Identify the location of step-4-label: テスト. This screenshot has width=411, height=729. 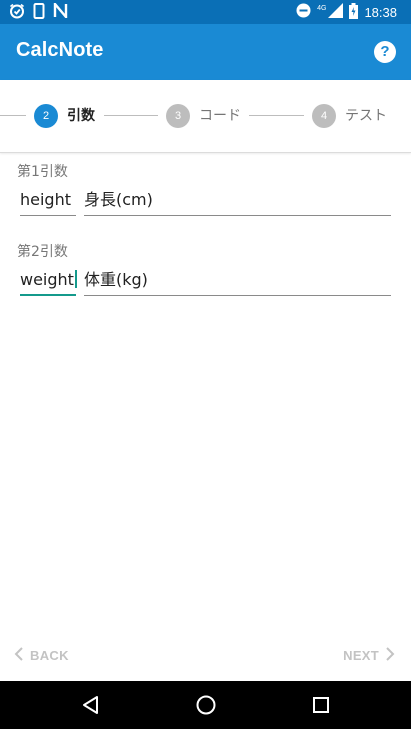
(366, 116).